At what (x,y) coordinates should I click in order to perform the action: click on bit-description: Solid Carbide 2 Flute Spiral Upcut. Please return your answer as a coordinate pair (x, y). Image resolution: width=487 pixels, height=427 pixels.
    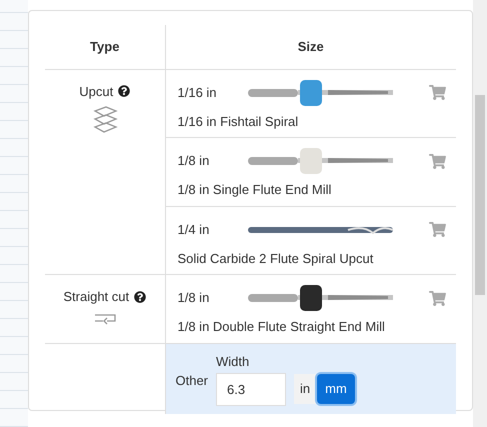
    Looking at the image, I should click on (312, 258).